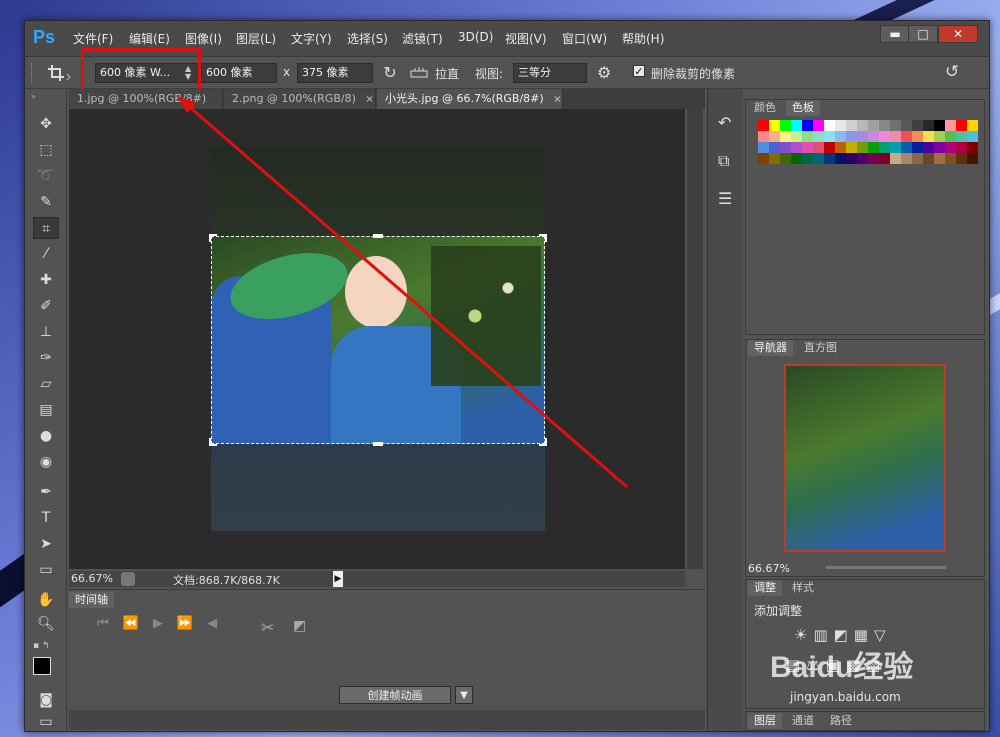  What do you see at coordinates (803, 588) in the screenshot?
I see `tab-styles: 样式` at bounding box center [803, 588].